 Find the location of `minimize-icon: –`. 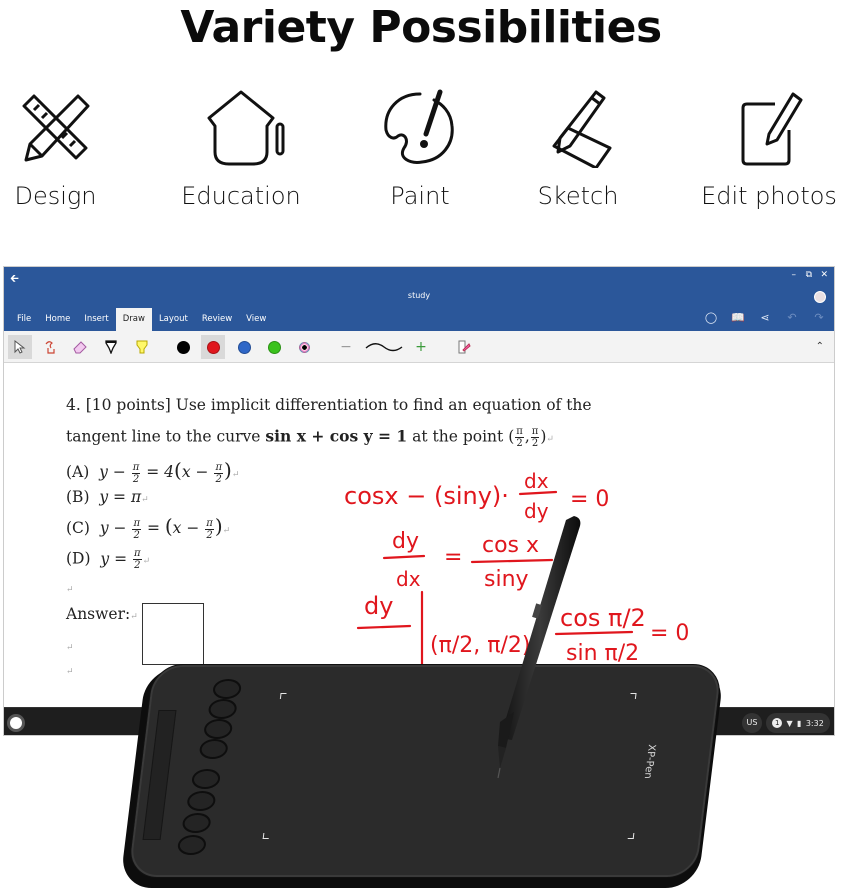

minimize-icon: – is located at coordinates (794, 275).